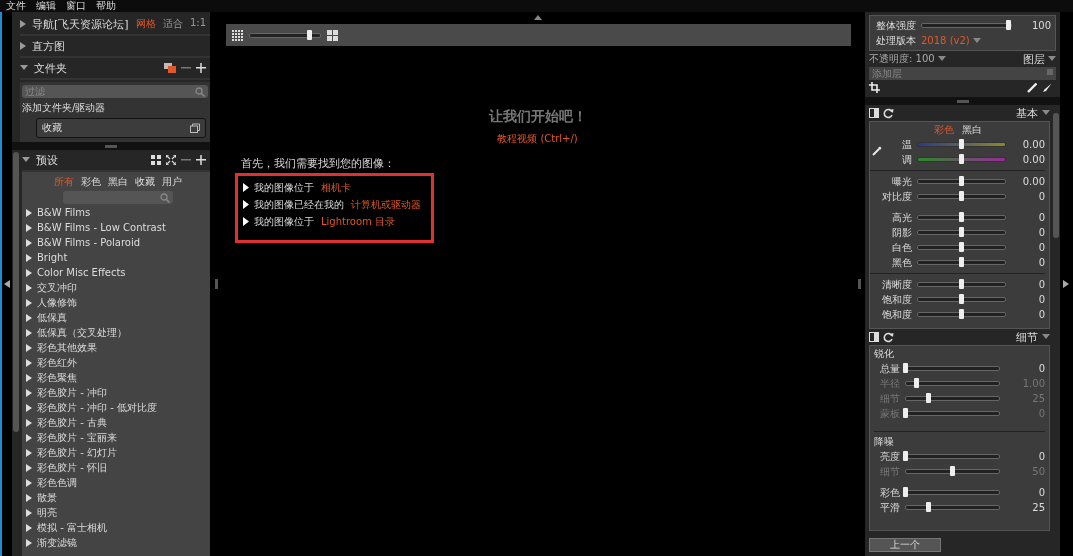  What do you see at coordinates (118, 197) in the screenshot?
I see `search-field` at bounding box center [118, 197].